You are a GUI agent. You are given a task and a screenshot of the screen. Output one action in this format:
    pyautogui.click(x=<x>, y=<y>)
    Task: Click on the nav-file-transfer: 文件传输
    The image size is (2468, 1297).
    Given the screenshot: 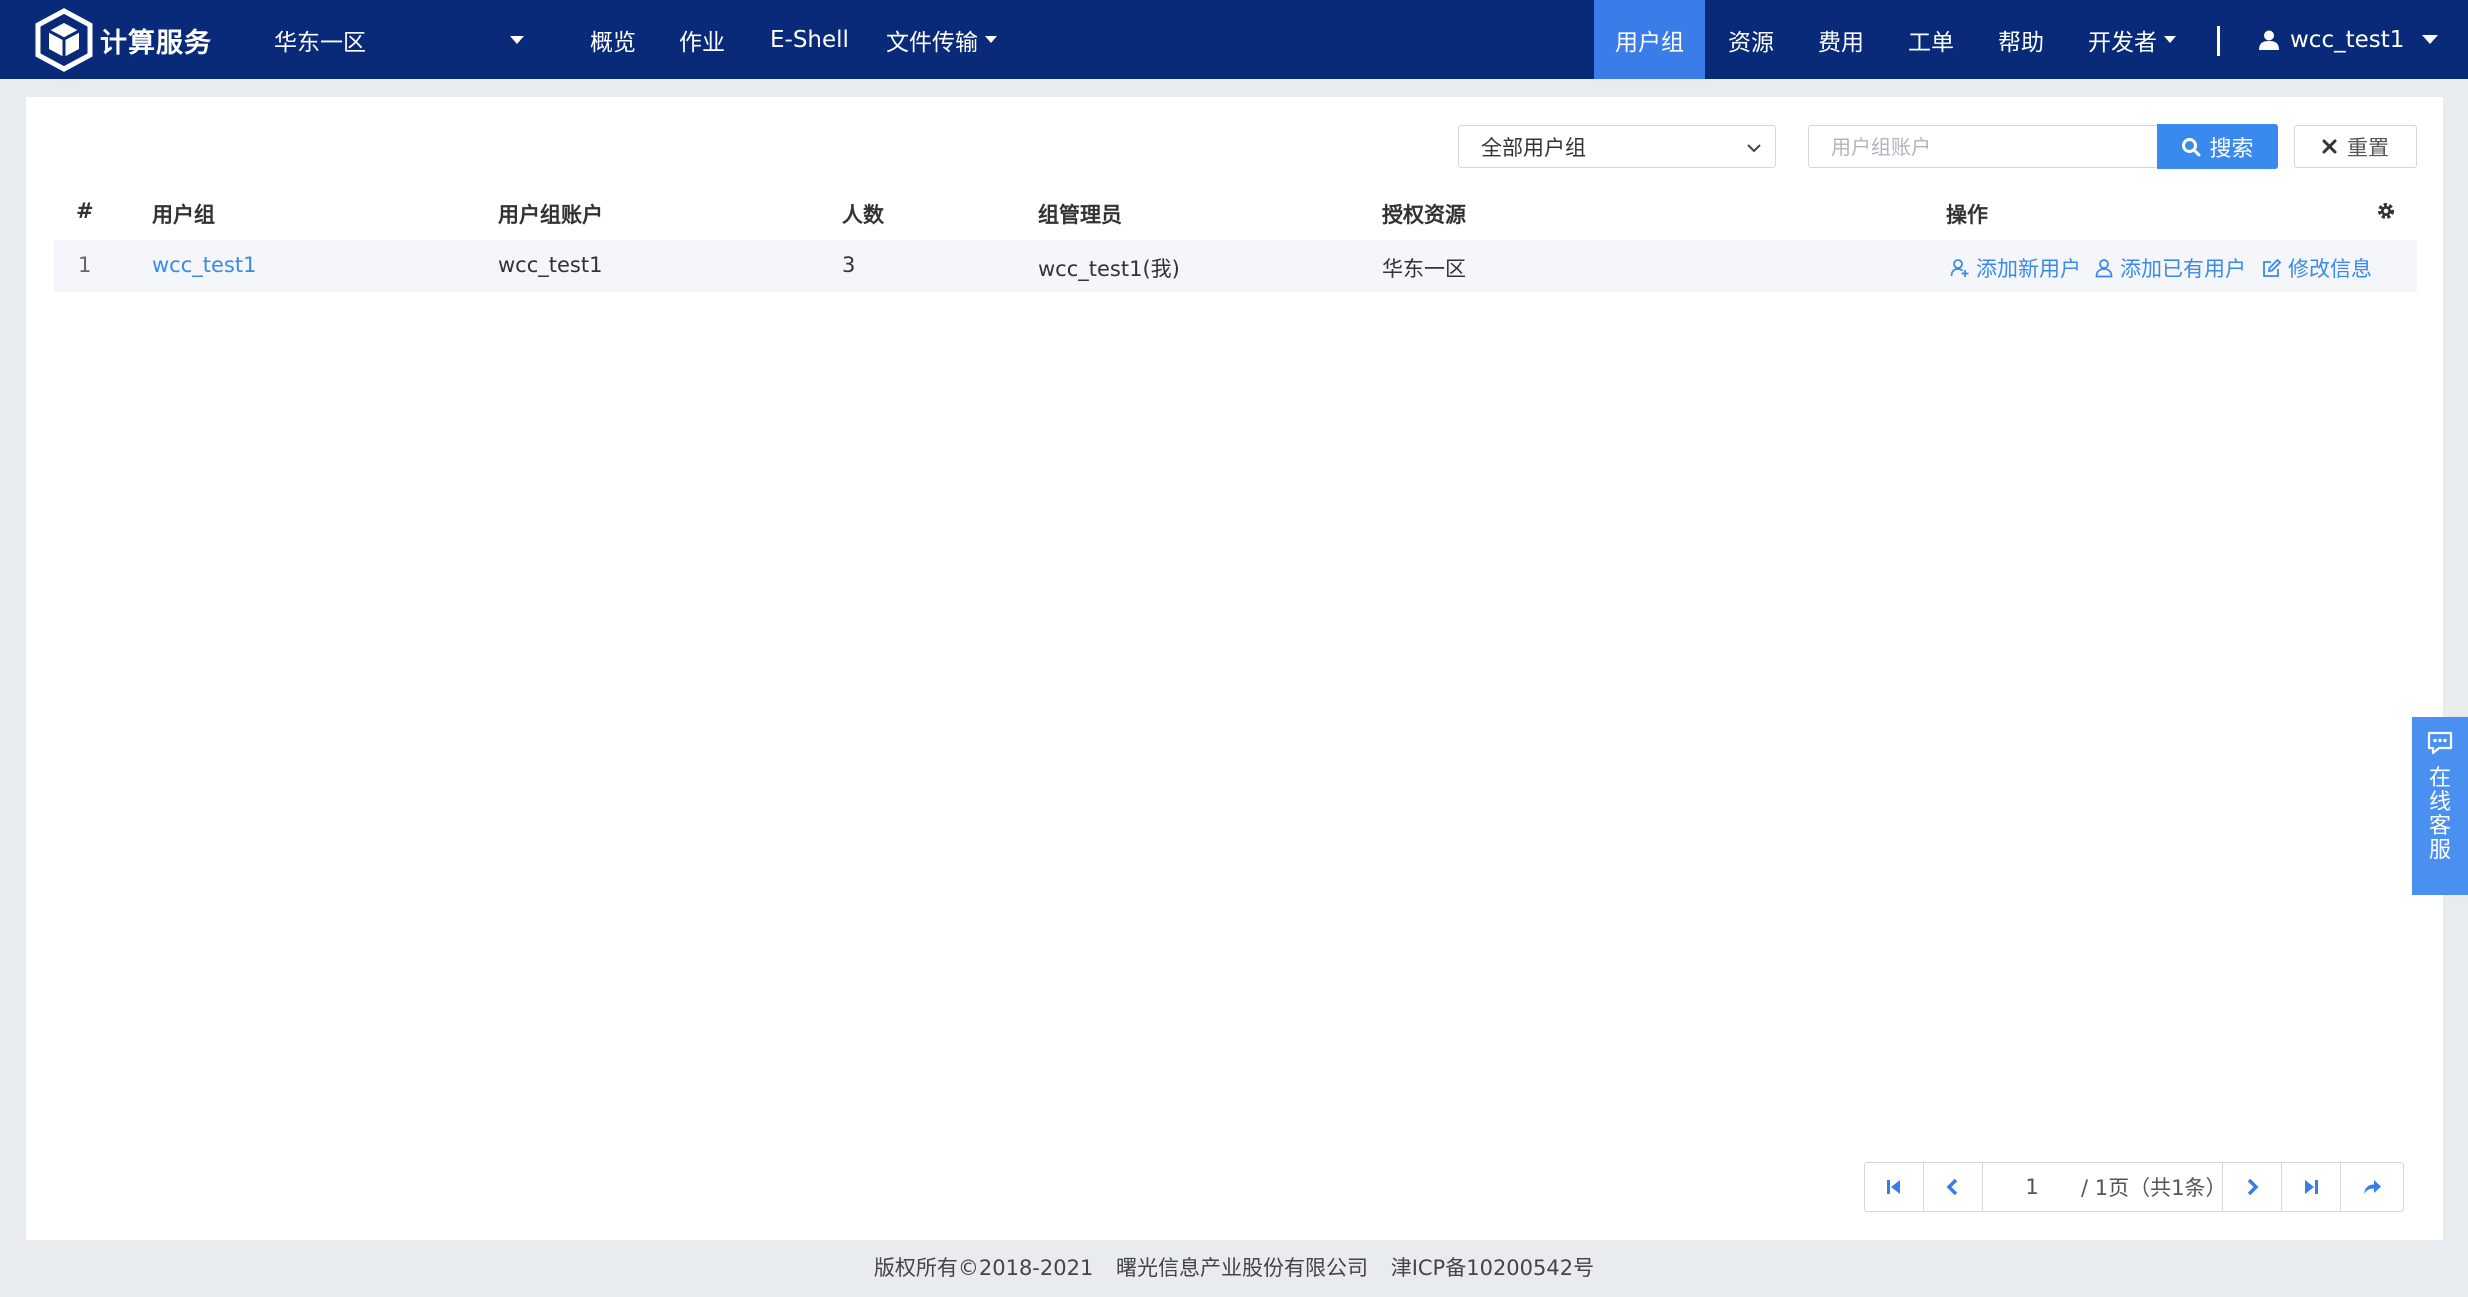 What is the action you would take?
    pyautogui.click(x=941, y=39)
    